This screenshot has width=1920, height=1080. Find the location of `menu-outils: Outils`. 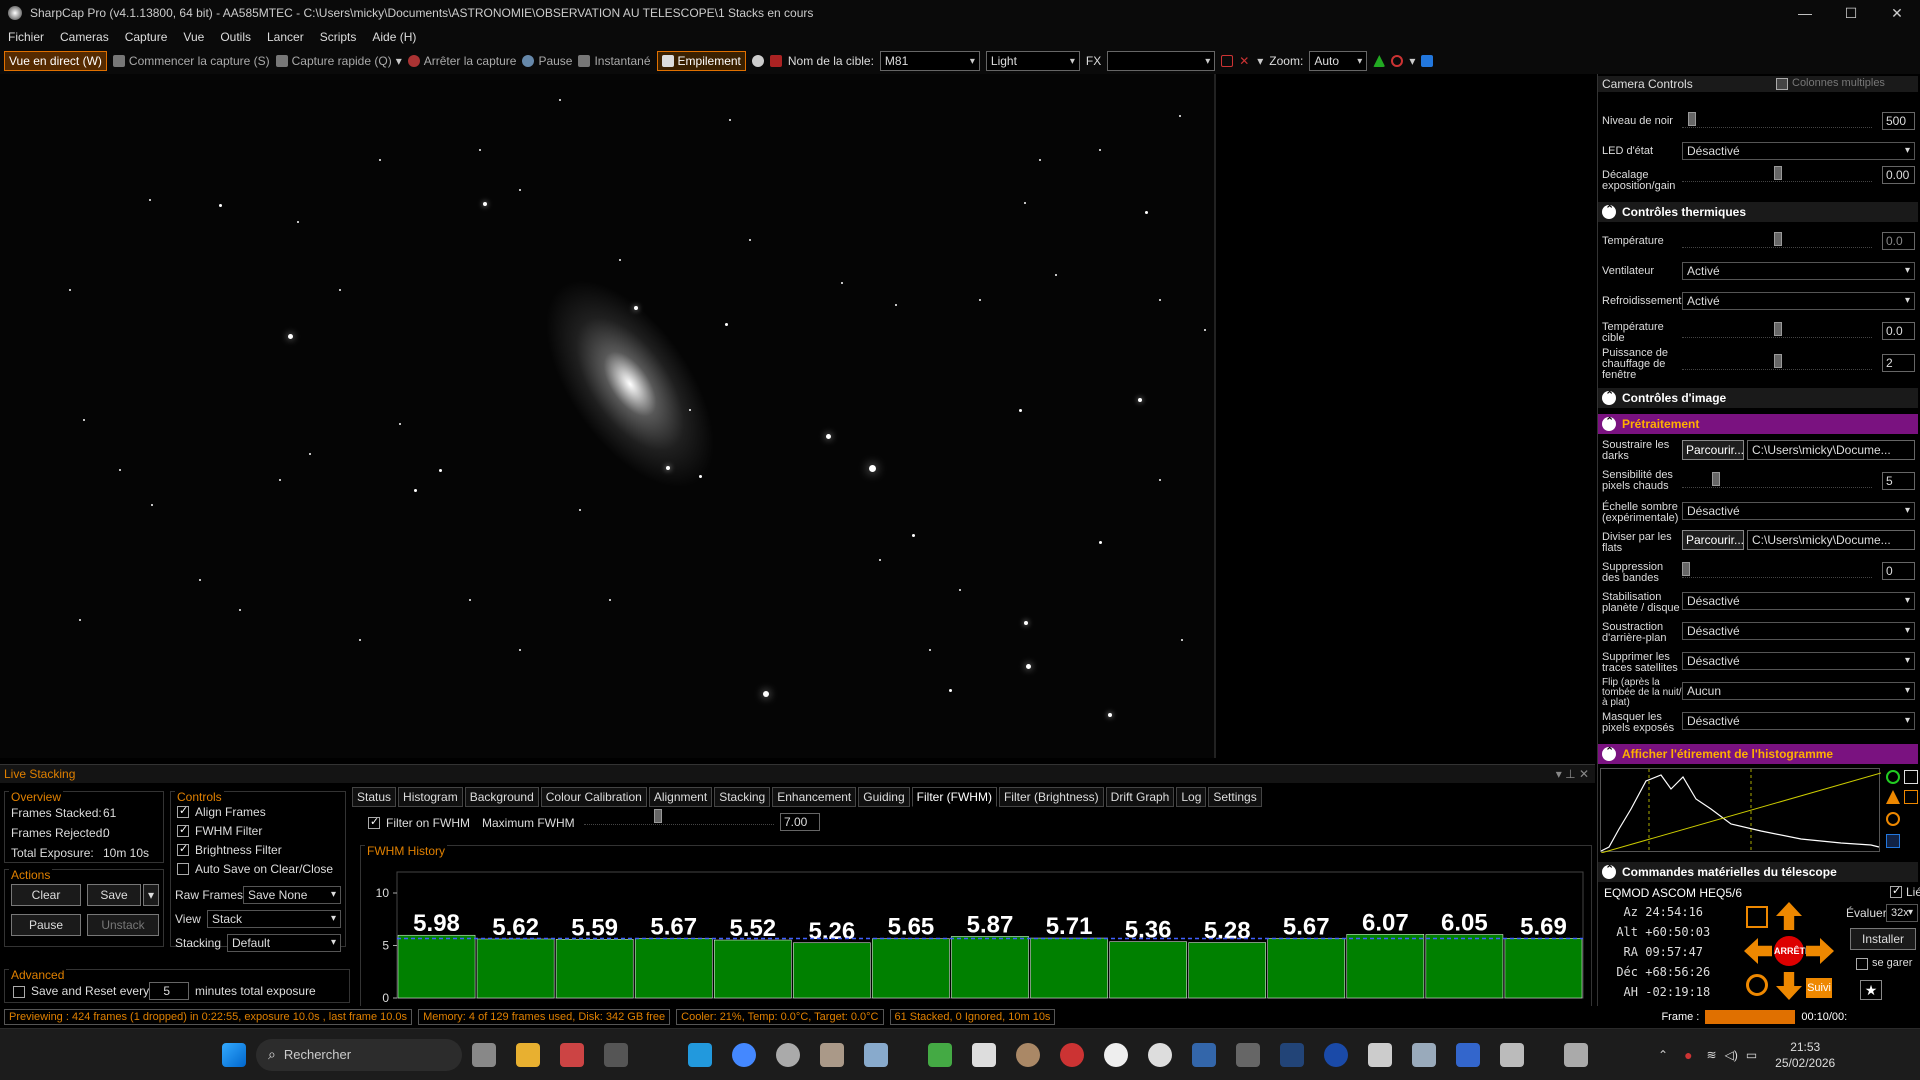

menu-outils: Outils is located at coordinates (235, 37).